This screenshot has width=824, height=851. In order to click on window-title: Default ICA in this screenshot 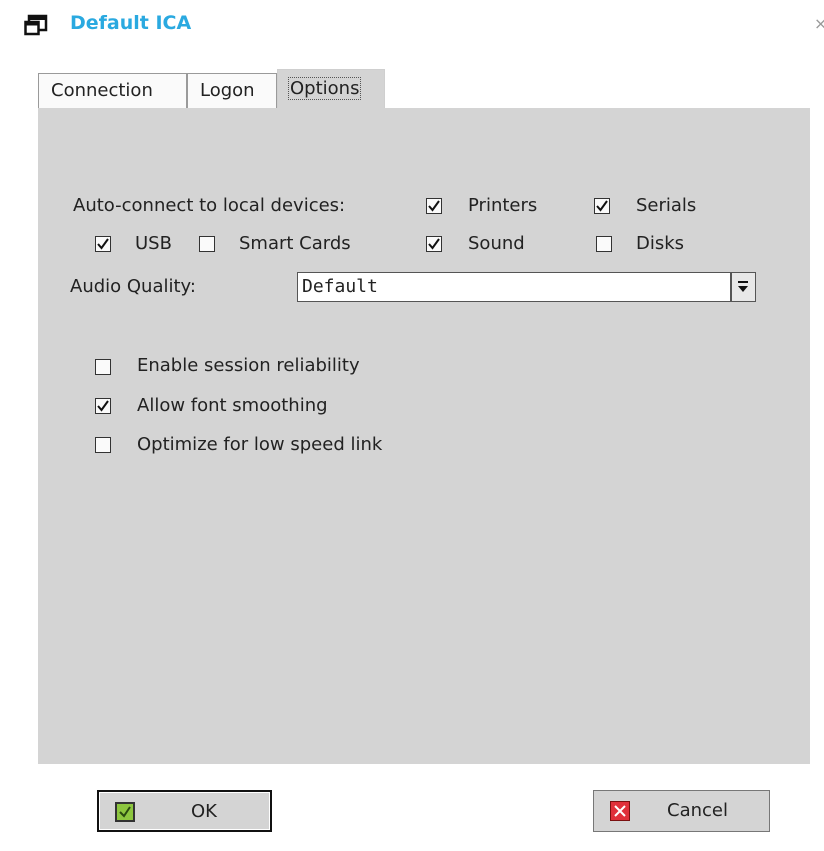, I will do `click(131, 23)`.